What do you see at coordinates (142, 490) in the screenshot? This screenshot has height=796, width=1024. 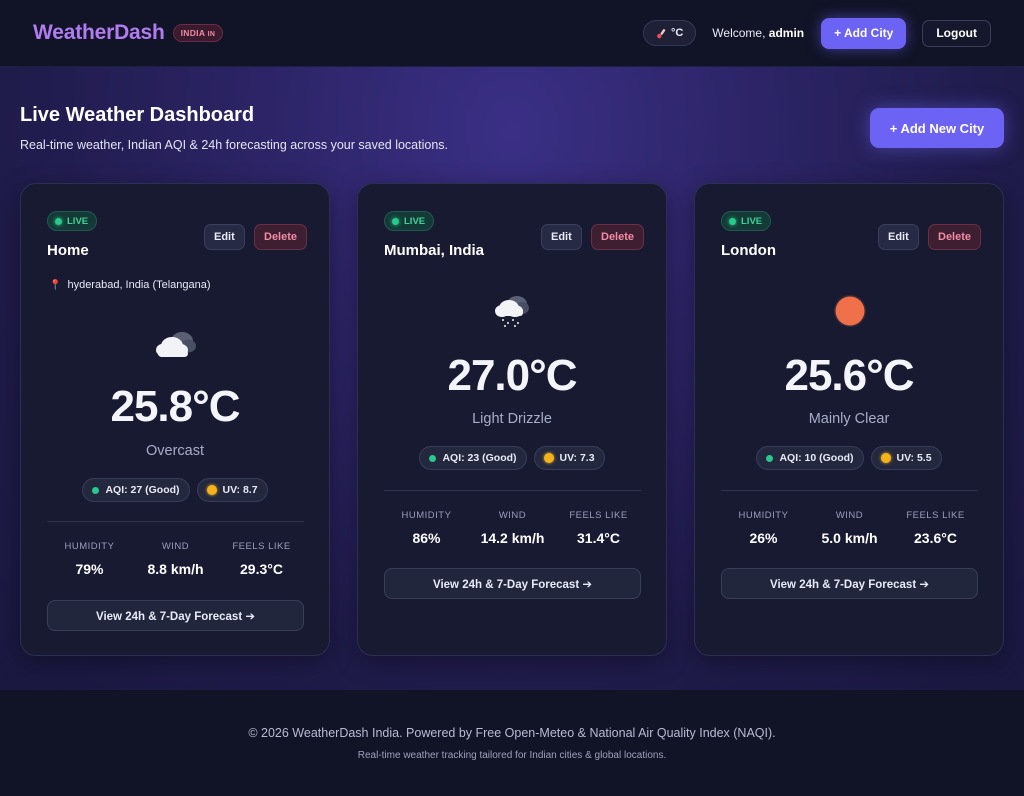 I see `aqi-text: AQI: 27 (Good)` at bounding box center [142, 490].